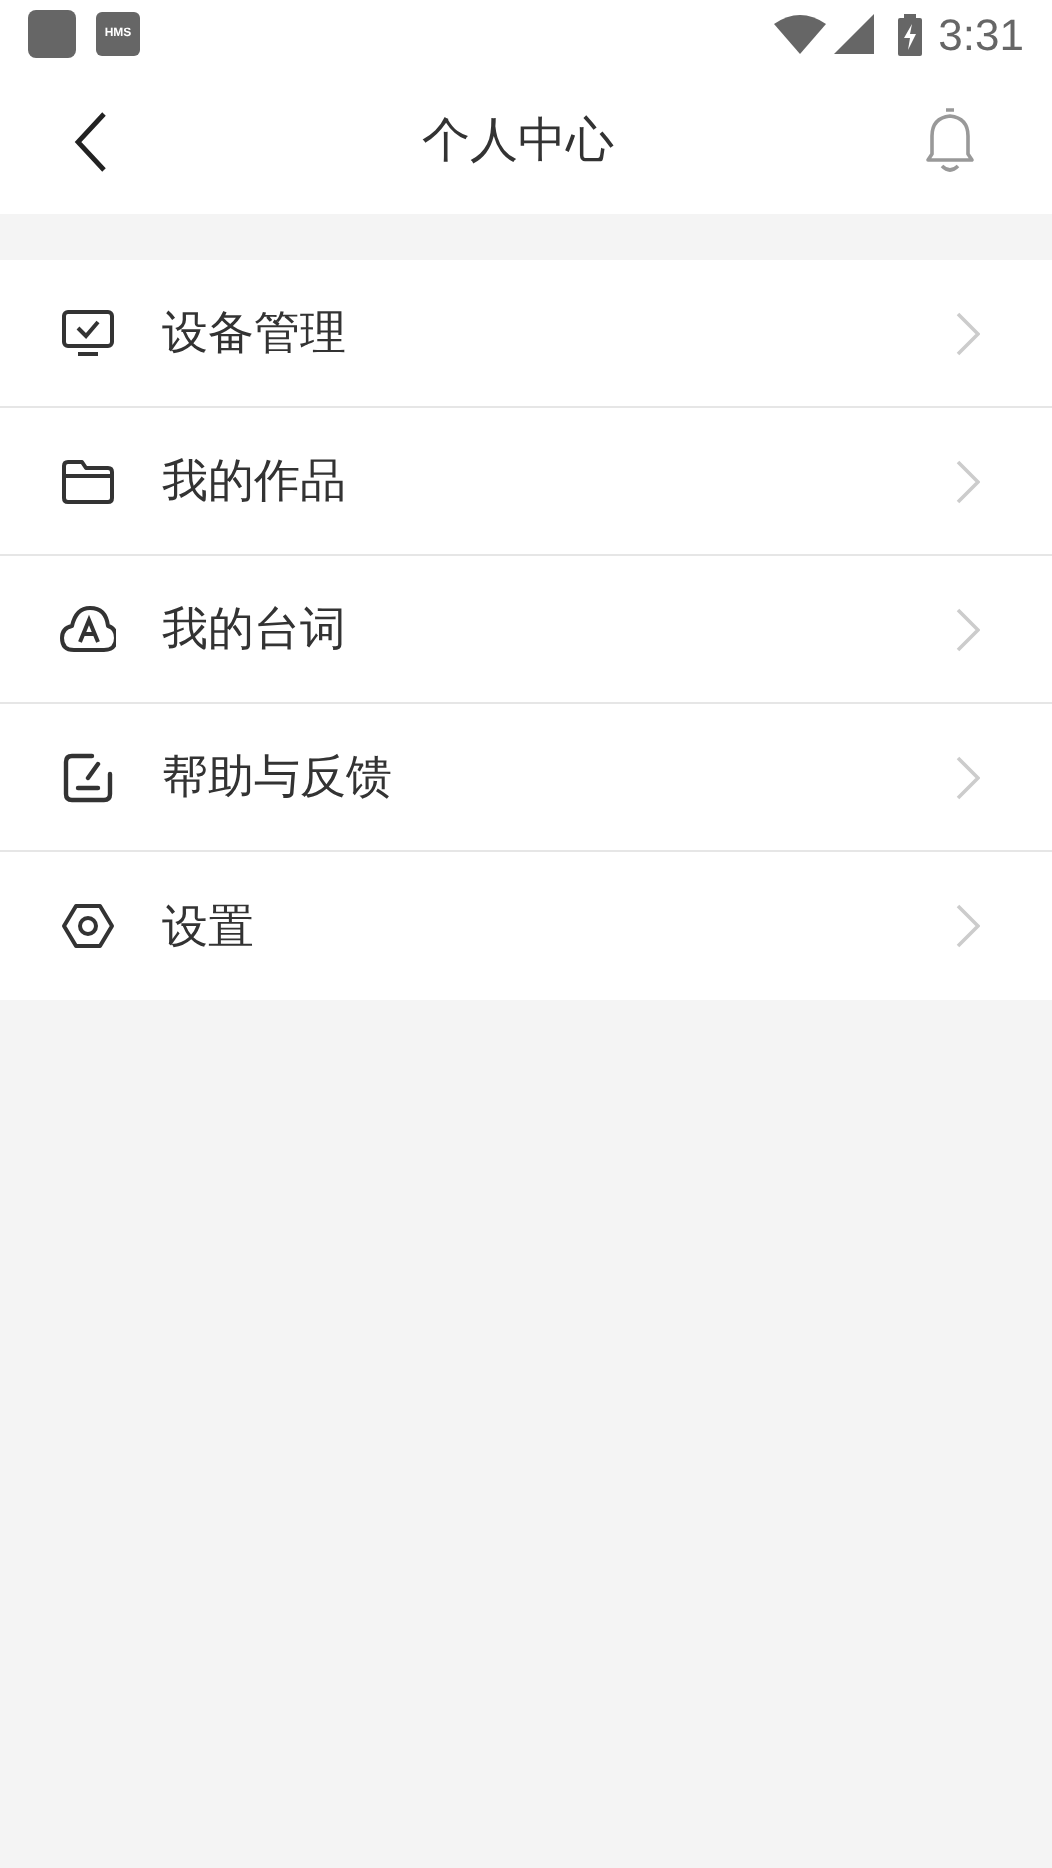  Describe the element at coordinates (950, 141) in the screenshot. I see `notification-bell-button` at that location.